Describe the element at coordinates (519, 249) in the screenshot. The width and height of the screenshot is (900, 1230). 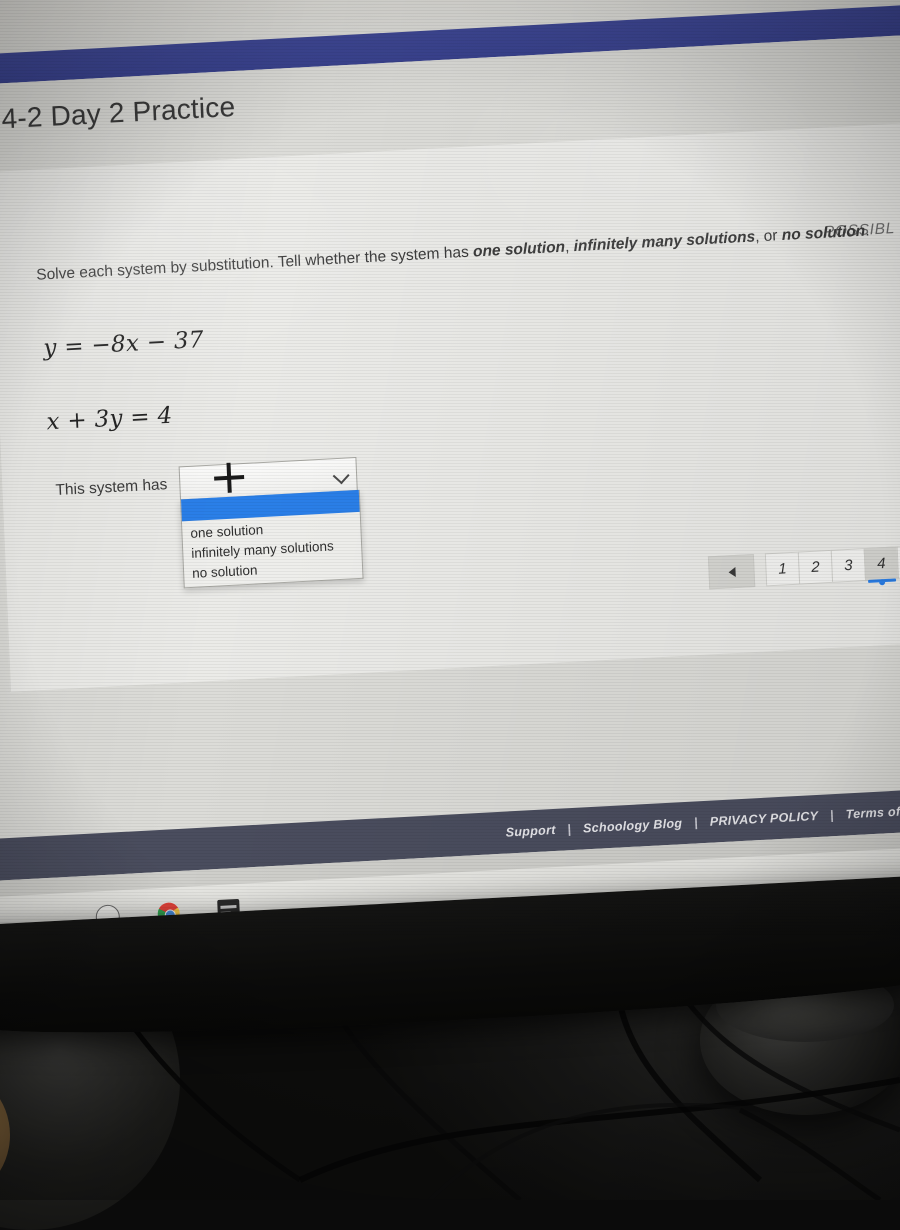
I see `instructions-bold-one-solution: one solution` at that location.